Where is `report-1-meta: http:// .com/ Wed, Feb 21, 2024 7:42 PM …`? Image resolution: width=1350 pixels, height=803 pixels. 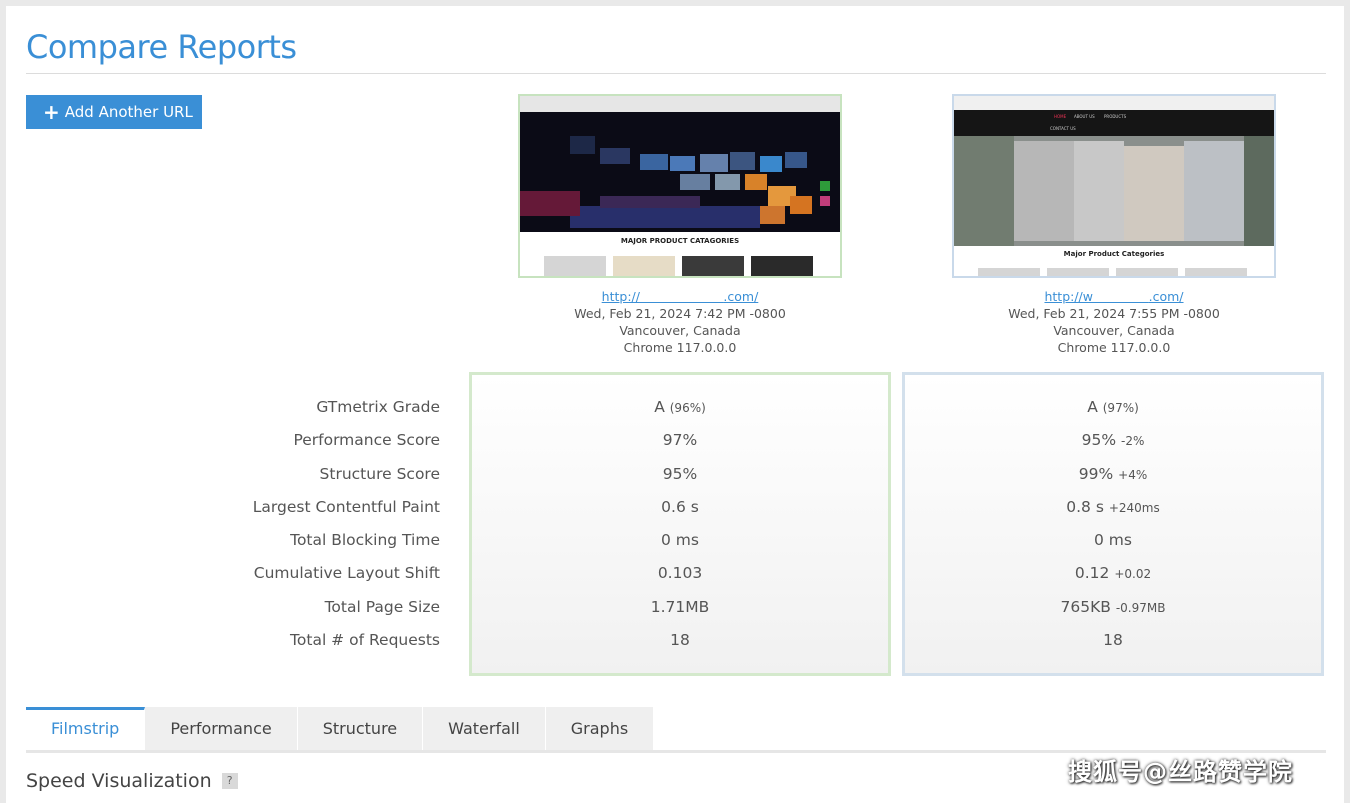
report-1-meta: http:// .com/ Wed, Feb 21, 2024 7:42 PM … is located at coordinates (680, 322).